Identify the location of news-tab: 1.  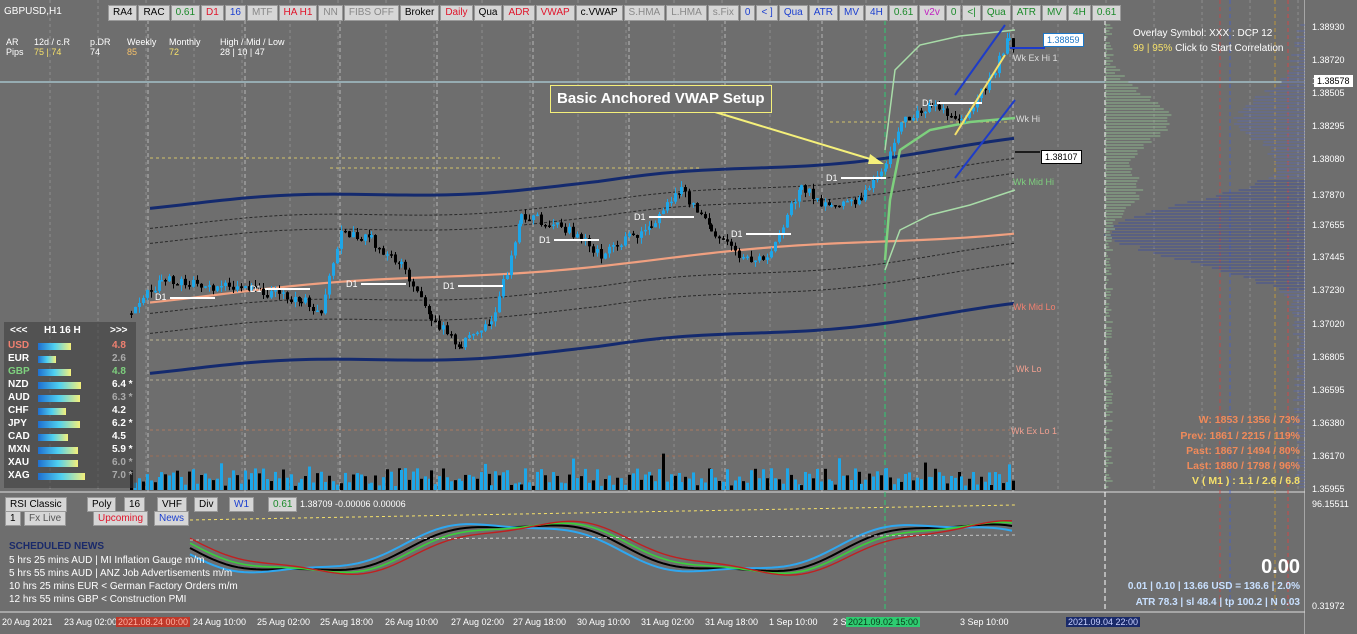
(13, 518).